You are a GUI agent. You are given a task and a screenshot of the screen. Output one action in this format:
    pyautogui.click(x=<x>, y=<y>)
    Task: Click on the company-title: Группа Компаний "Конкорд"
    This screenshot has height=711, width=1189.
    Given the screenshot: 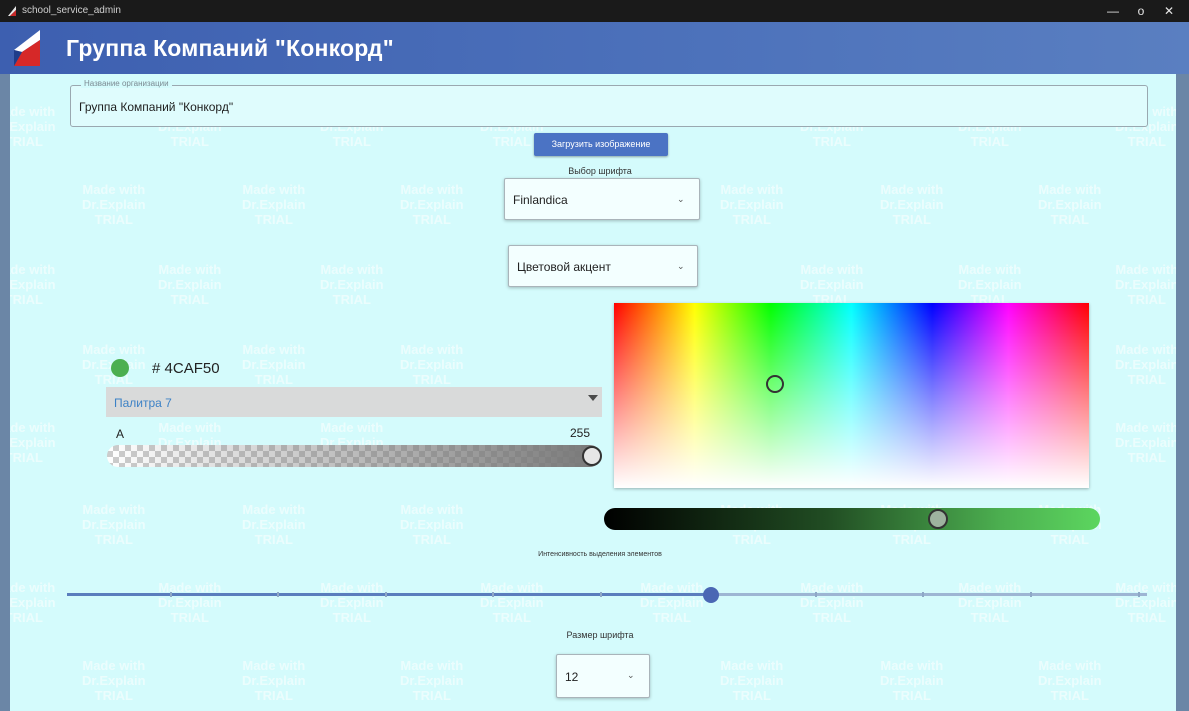 What is the action you would take?
    pyautogui.click(x=230, y=48)
    